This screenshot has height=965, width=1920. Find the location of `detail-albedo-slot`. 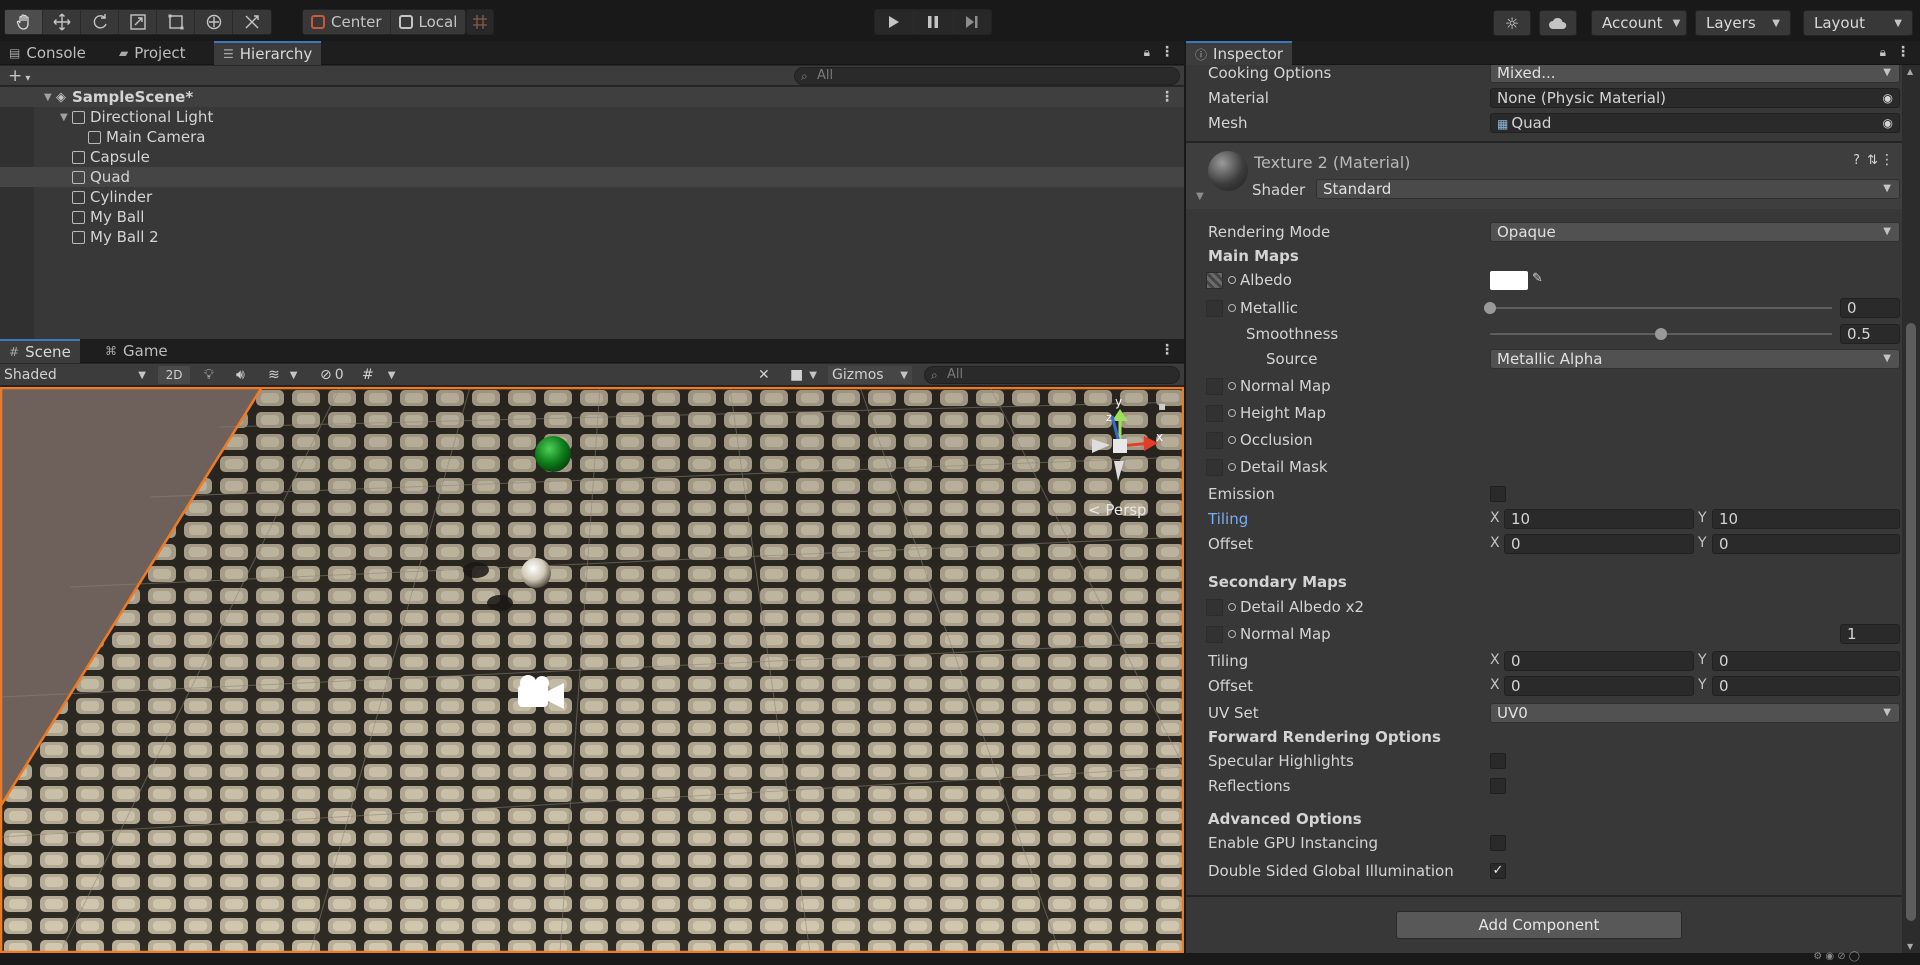

detail-albedo-slot is located at coordinates (1214, 607).